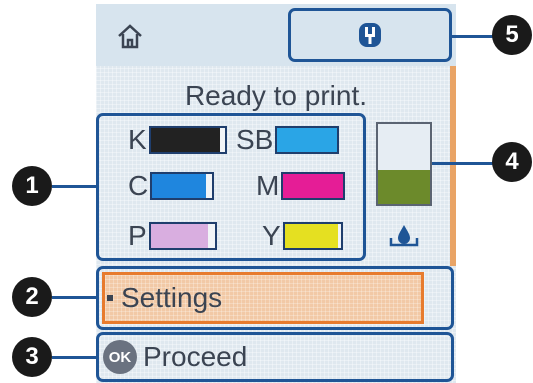 Image resolution: width=533 pixels, height=383 pixels. What do you see at coordinates (255, 139) in the screenshot?
I see `ink-label: SB` at bounding box center [255, 139].